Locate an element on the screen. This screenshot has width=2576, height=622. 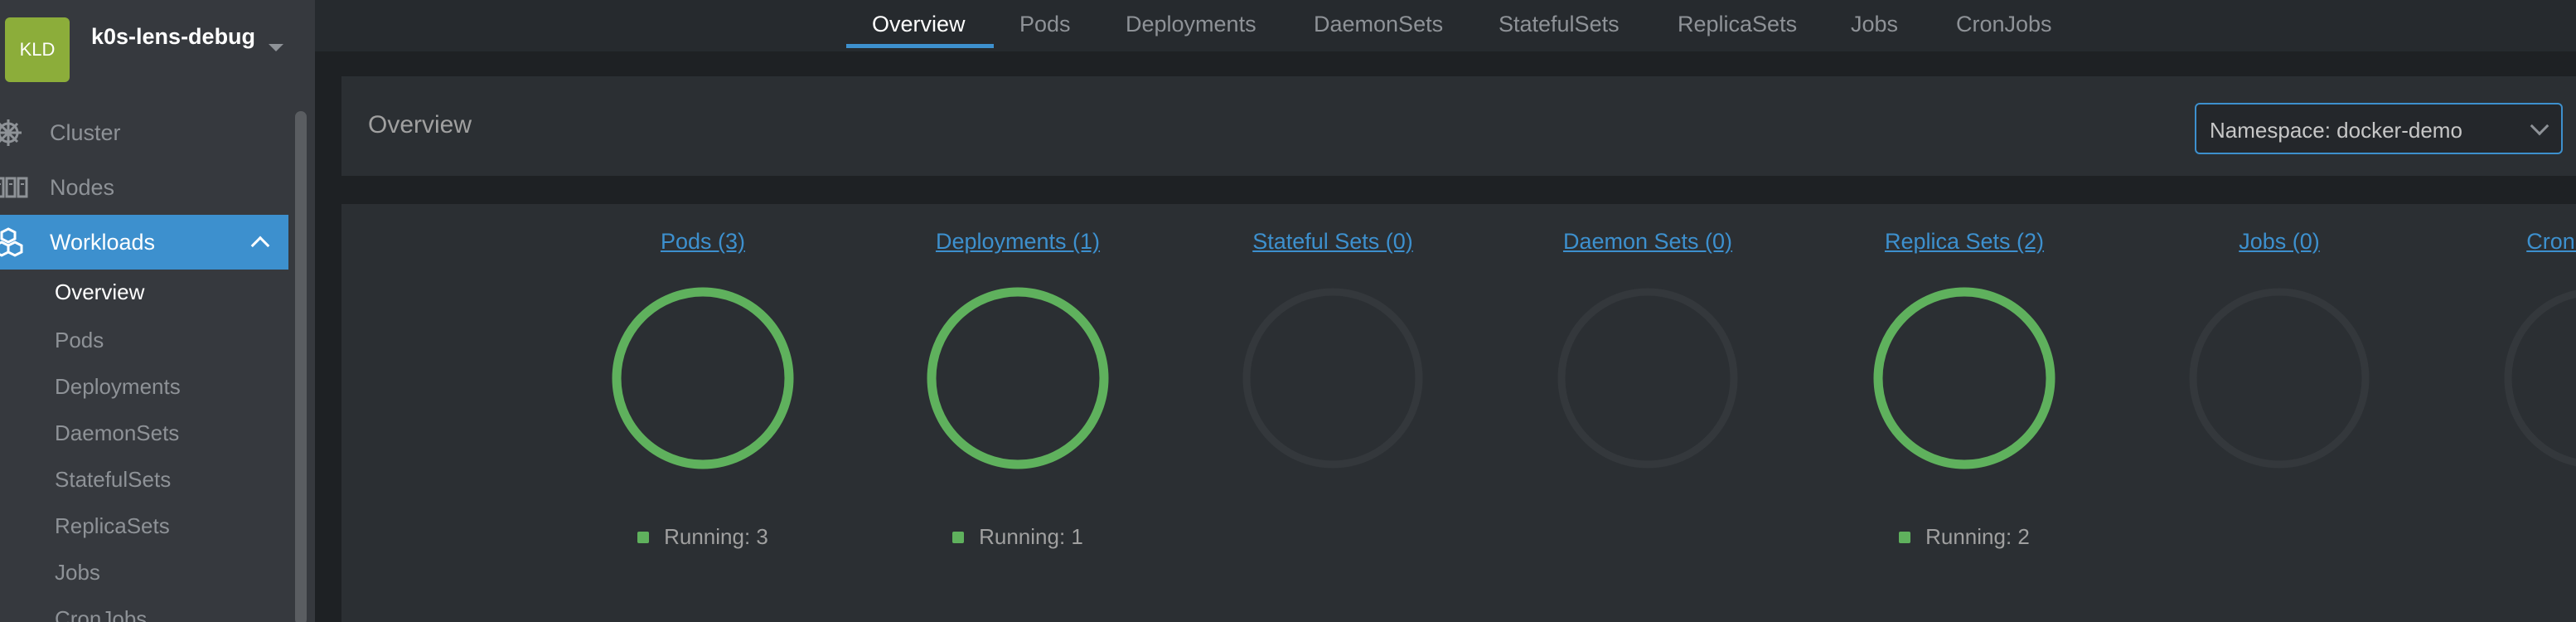
workload-card-pods: Pods (3) Running: 3 is located at coordinates (702, 413).